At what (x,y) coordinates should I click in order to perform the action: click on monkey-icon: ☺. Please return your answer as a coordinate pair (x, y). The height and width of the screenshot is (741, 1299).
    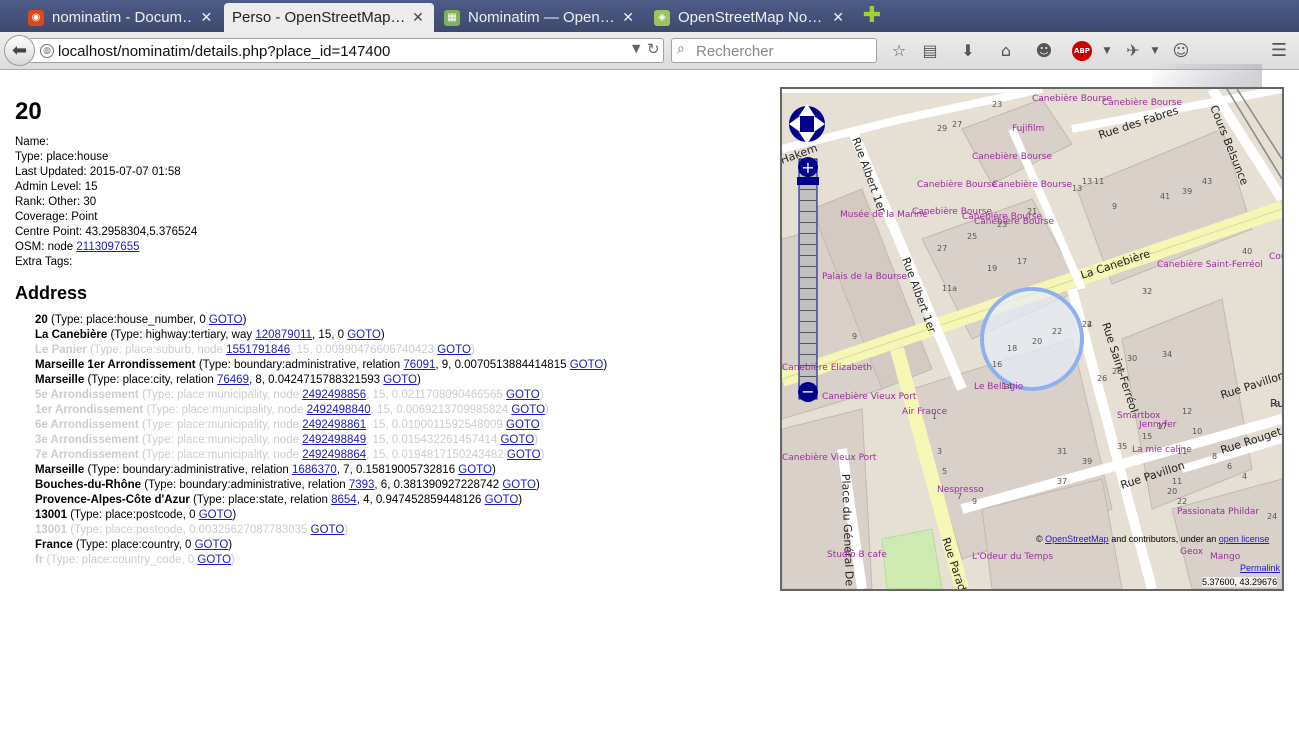
    Looking at the image, I should click on (1181, 51).